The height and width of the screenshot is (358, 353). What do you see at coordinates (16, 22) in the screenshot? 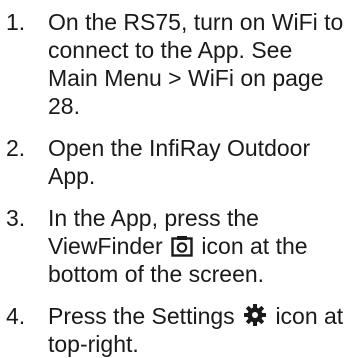
I see `step-number: 1.` at bounding box center [16, 22].